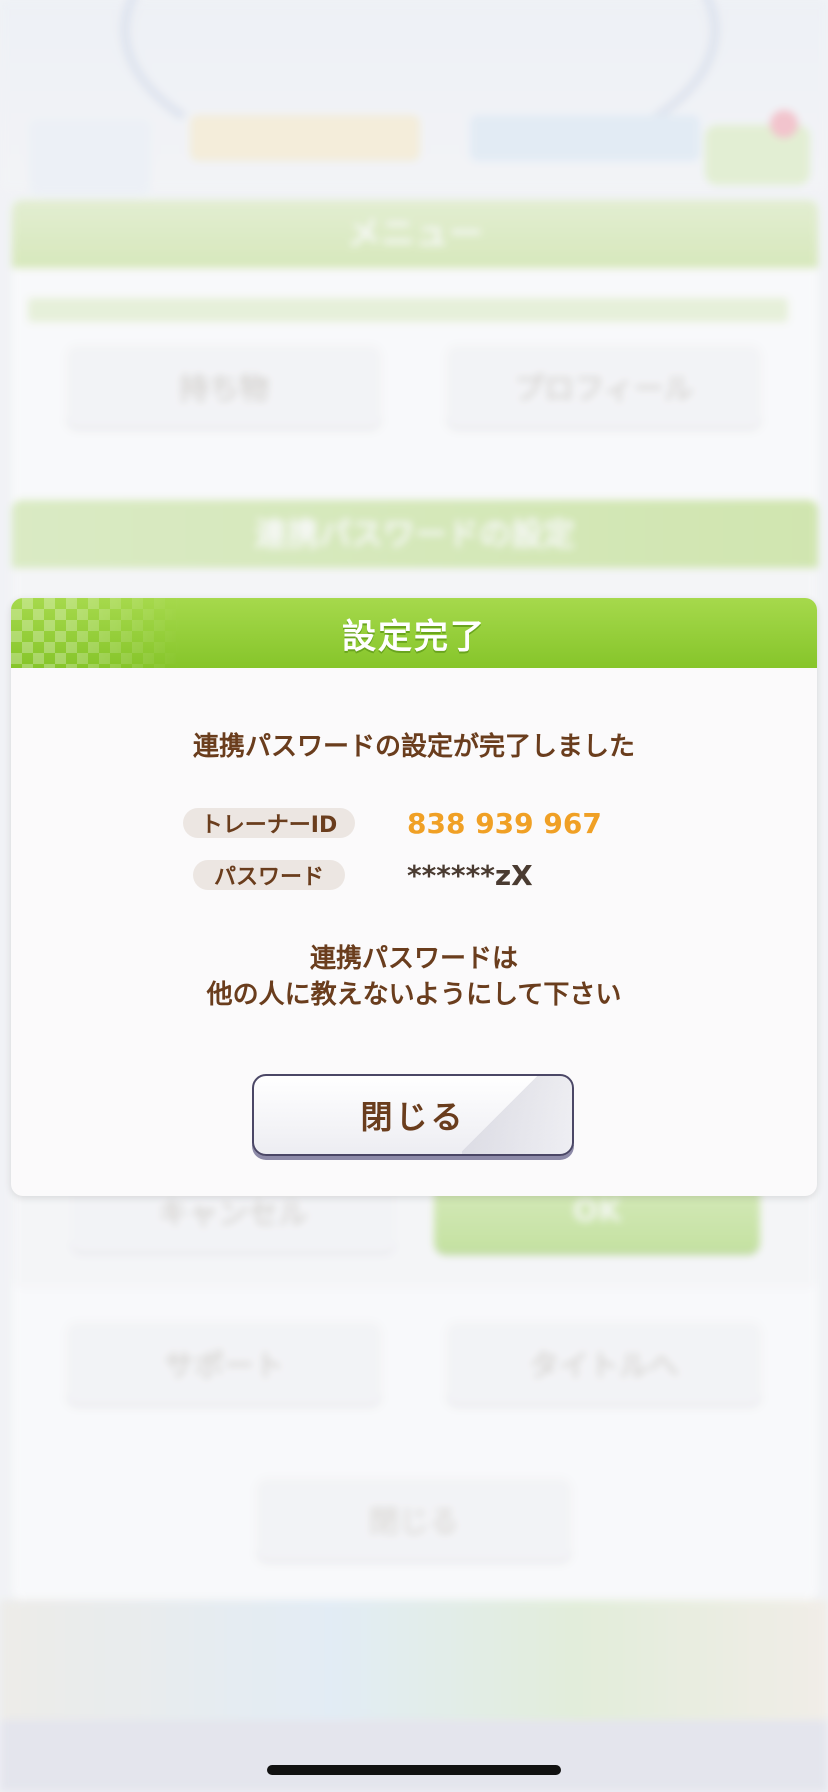 The image size is (828, 1792). What do you see at coordinates (269, 823) in the screenshot?
I see `trainer-id-label: トレーナーID` at bounding box center [269, 823].